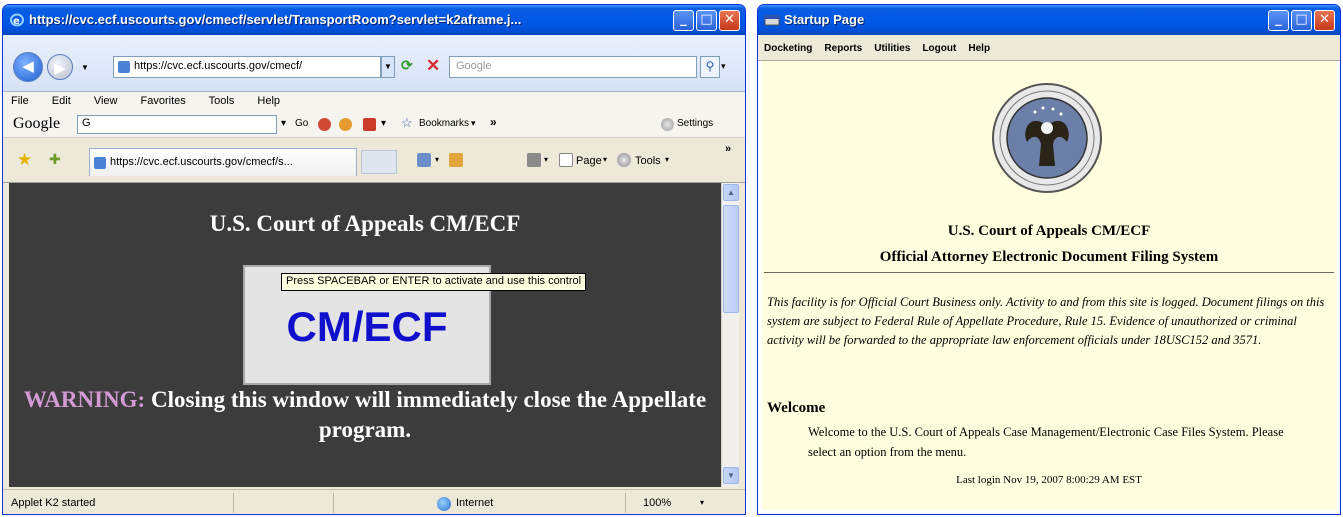 Image resolution: width=1343 pixels, height=517 pixels. I want to click on toolbar-dropdown-icon: ▾, so click(383, 123).